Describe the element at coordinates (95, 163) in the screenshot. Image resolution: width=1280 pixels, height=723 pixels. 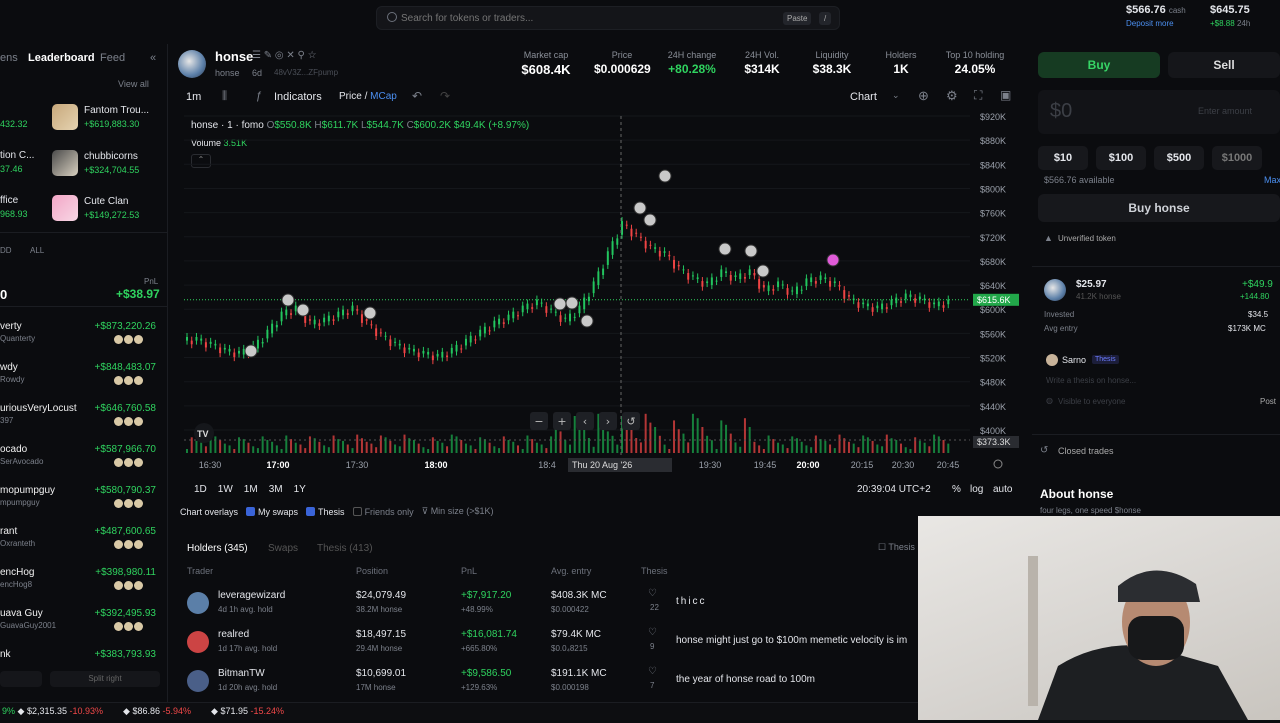
I see `leaderboard-card: chubbicorns +$324,704.55` at that location.